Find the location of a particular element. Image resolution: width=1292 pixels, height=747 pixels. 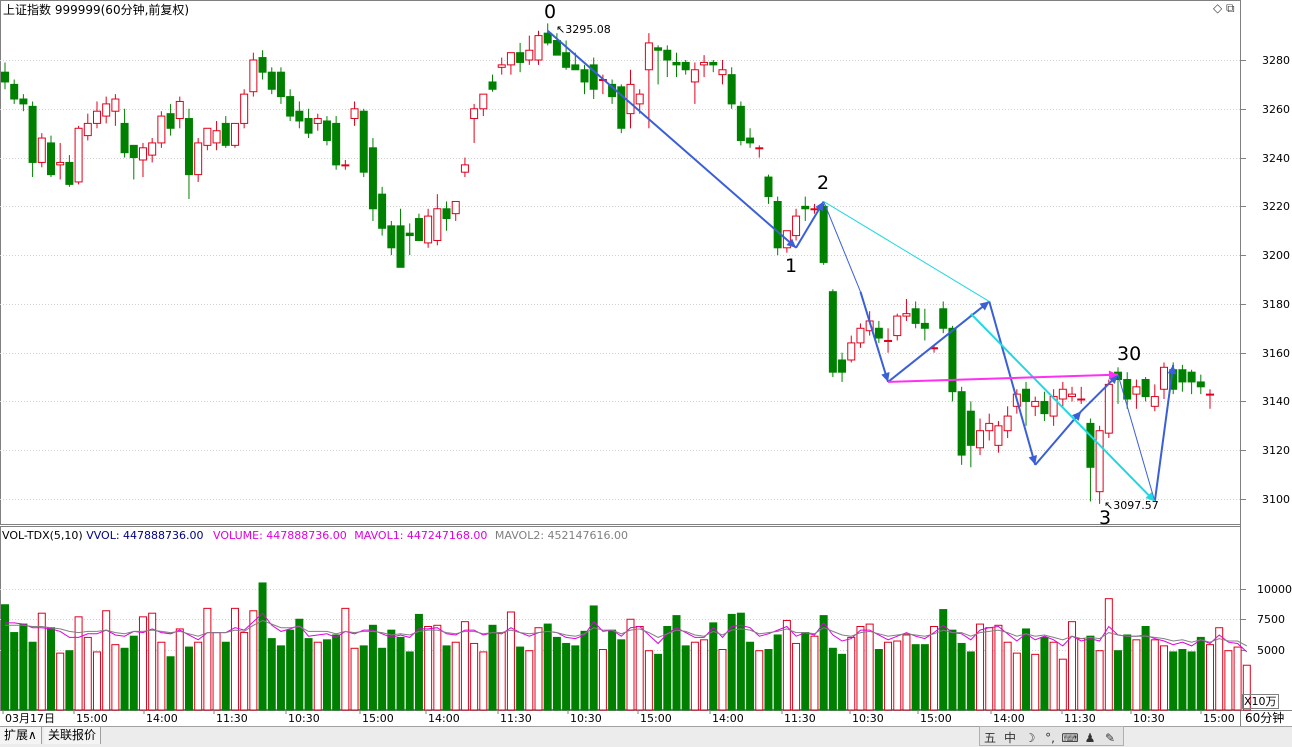

chart-title: 上证指数 999999(60分钟,前复权) is located at coordinates (96, 10).